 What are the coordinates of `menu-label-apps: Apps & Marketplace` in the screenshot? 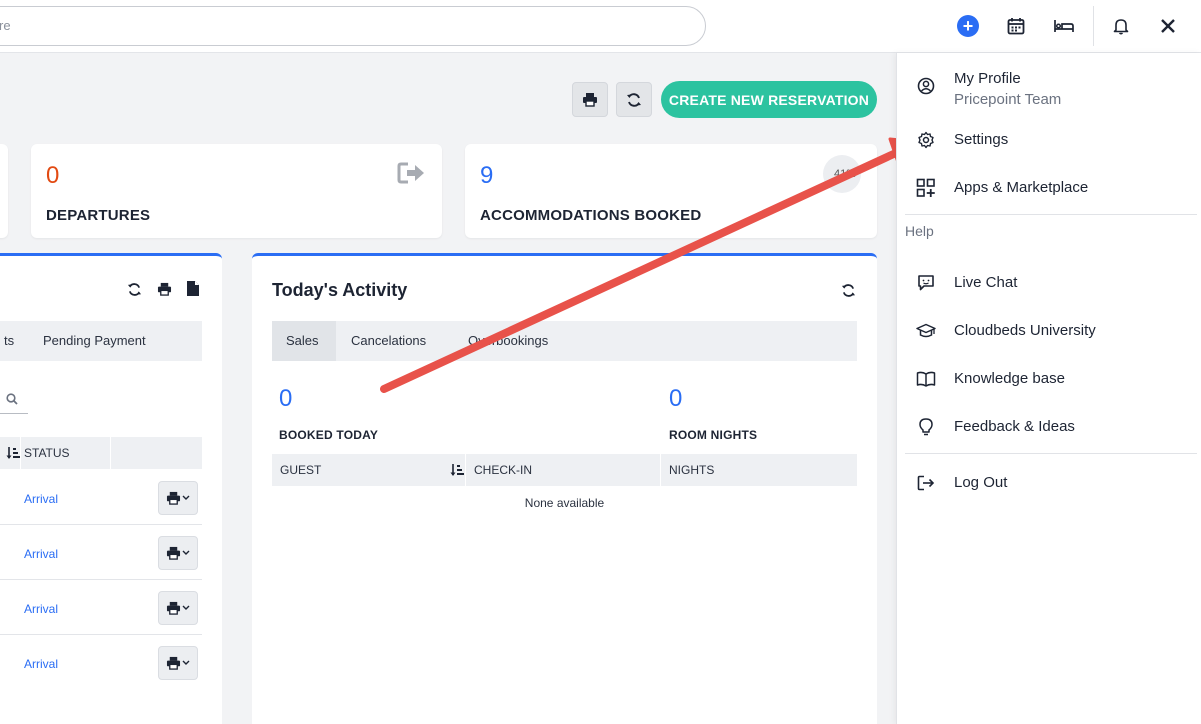 It's located at (1021, 187).